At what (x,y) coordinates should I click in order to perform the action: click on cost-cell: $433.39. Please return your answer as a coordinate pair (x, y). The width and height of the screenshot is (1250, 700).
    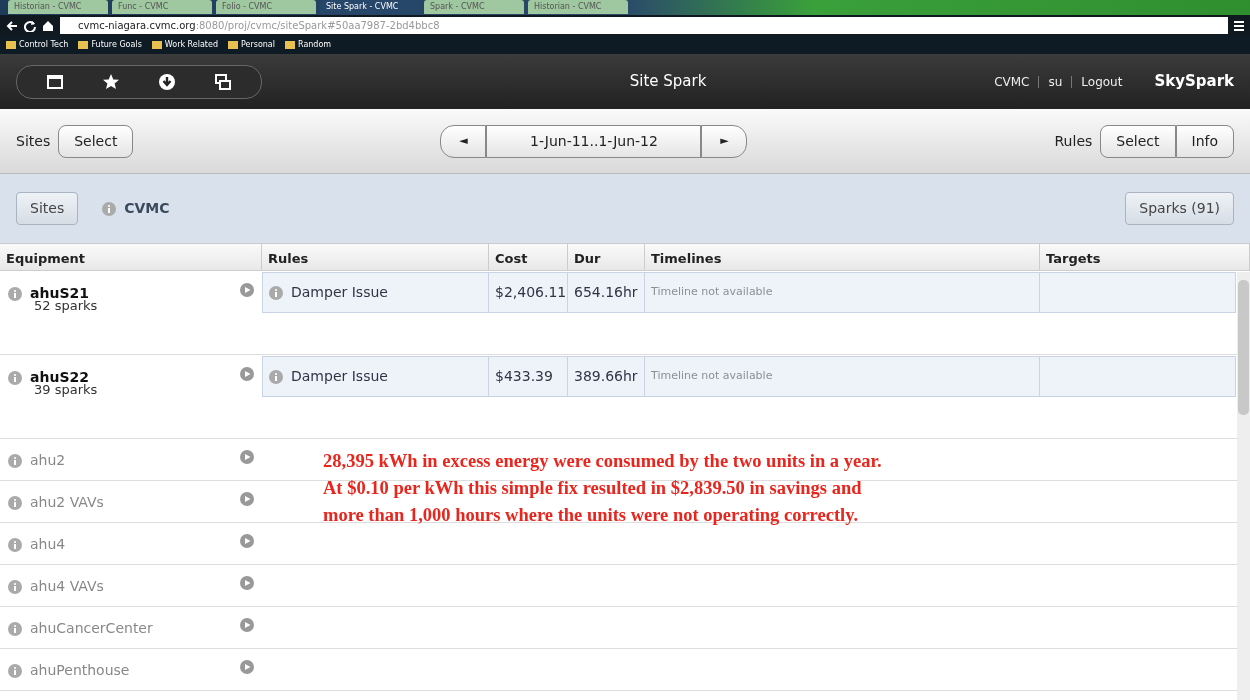
    Looking at the image, I should click on (528, 376).